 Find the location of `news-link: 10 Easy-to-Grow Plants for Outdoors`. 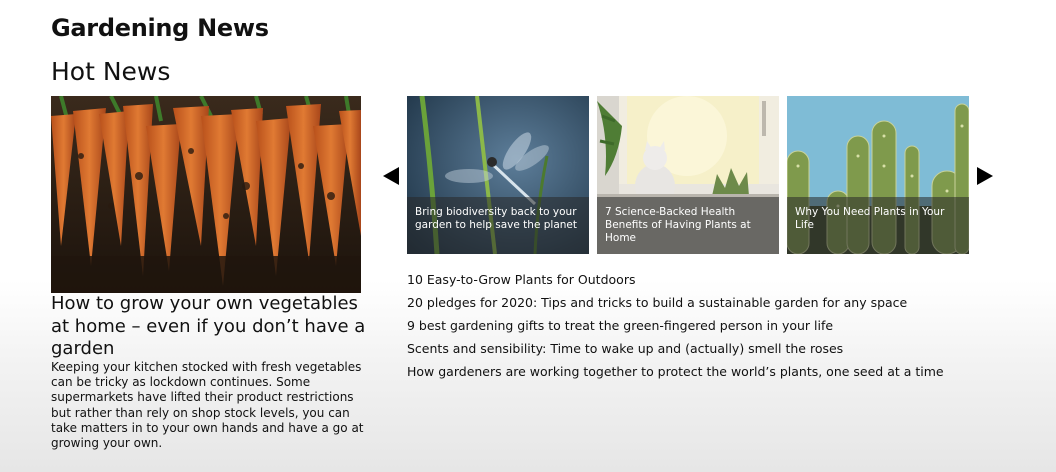

news-link: 10 Easy-to-Grow Plants for Outdoors is located at coordinates (717, 279).